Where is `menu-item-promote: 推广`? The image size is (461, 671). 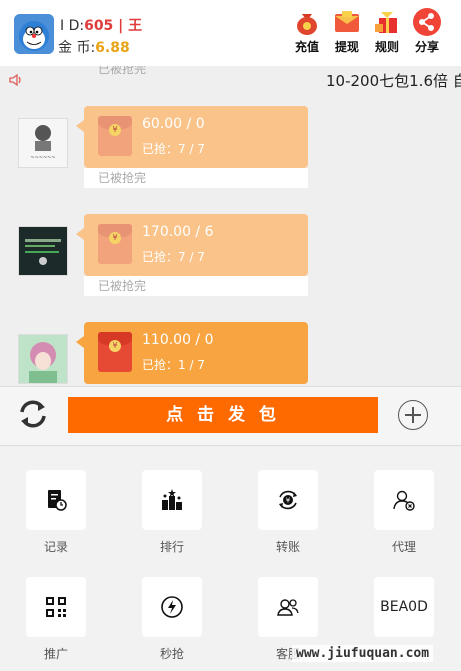 menu-item-promote: 推广 is located at coordinates (56, 619).